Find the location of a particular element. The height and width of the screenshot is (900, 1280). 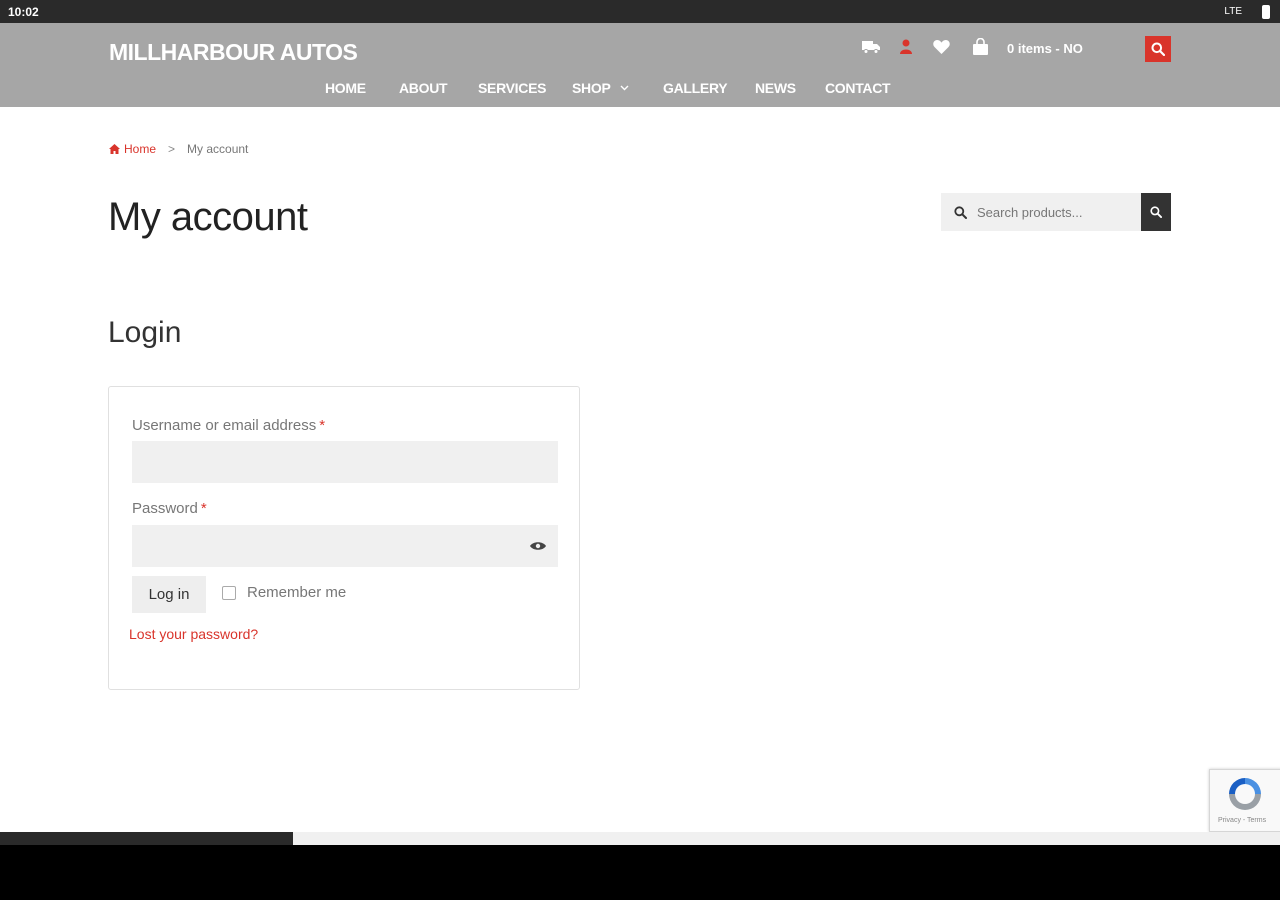

login-button: Log in is located at coordinates (169, 594).